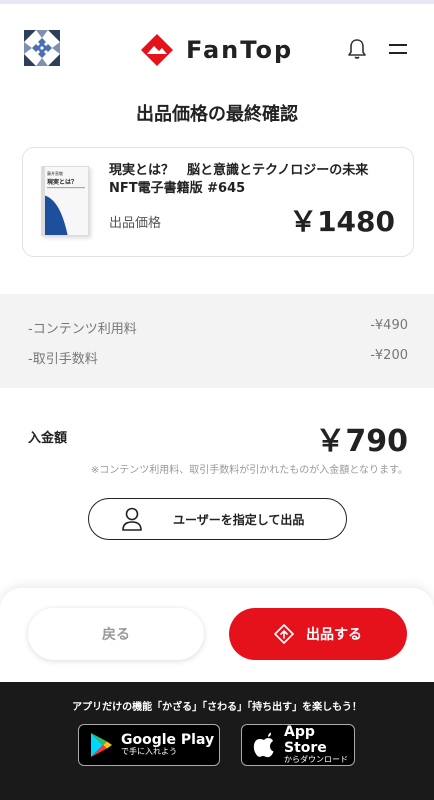 This screenshot has height=800, width=434. What do you see at coordinates (62, 182) in the screenshot?
I see `cover-title: 現実とは？` at bounding box center [62, 182].